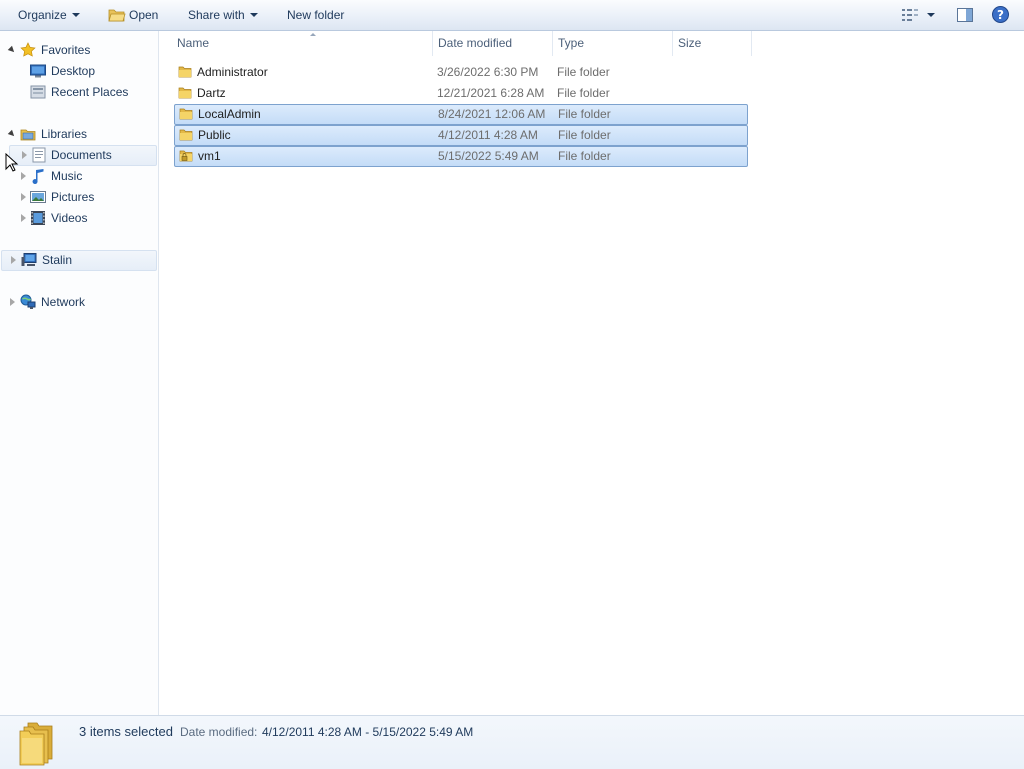 The image size is (1024, 769). Describe the element at coordinates (214, 135) in the screenshot. I see `file-name: Public` at that location.